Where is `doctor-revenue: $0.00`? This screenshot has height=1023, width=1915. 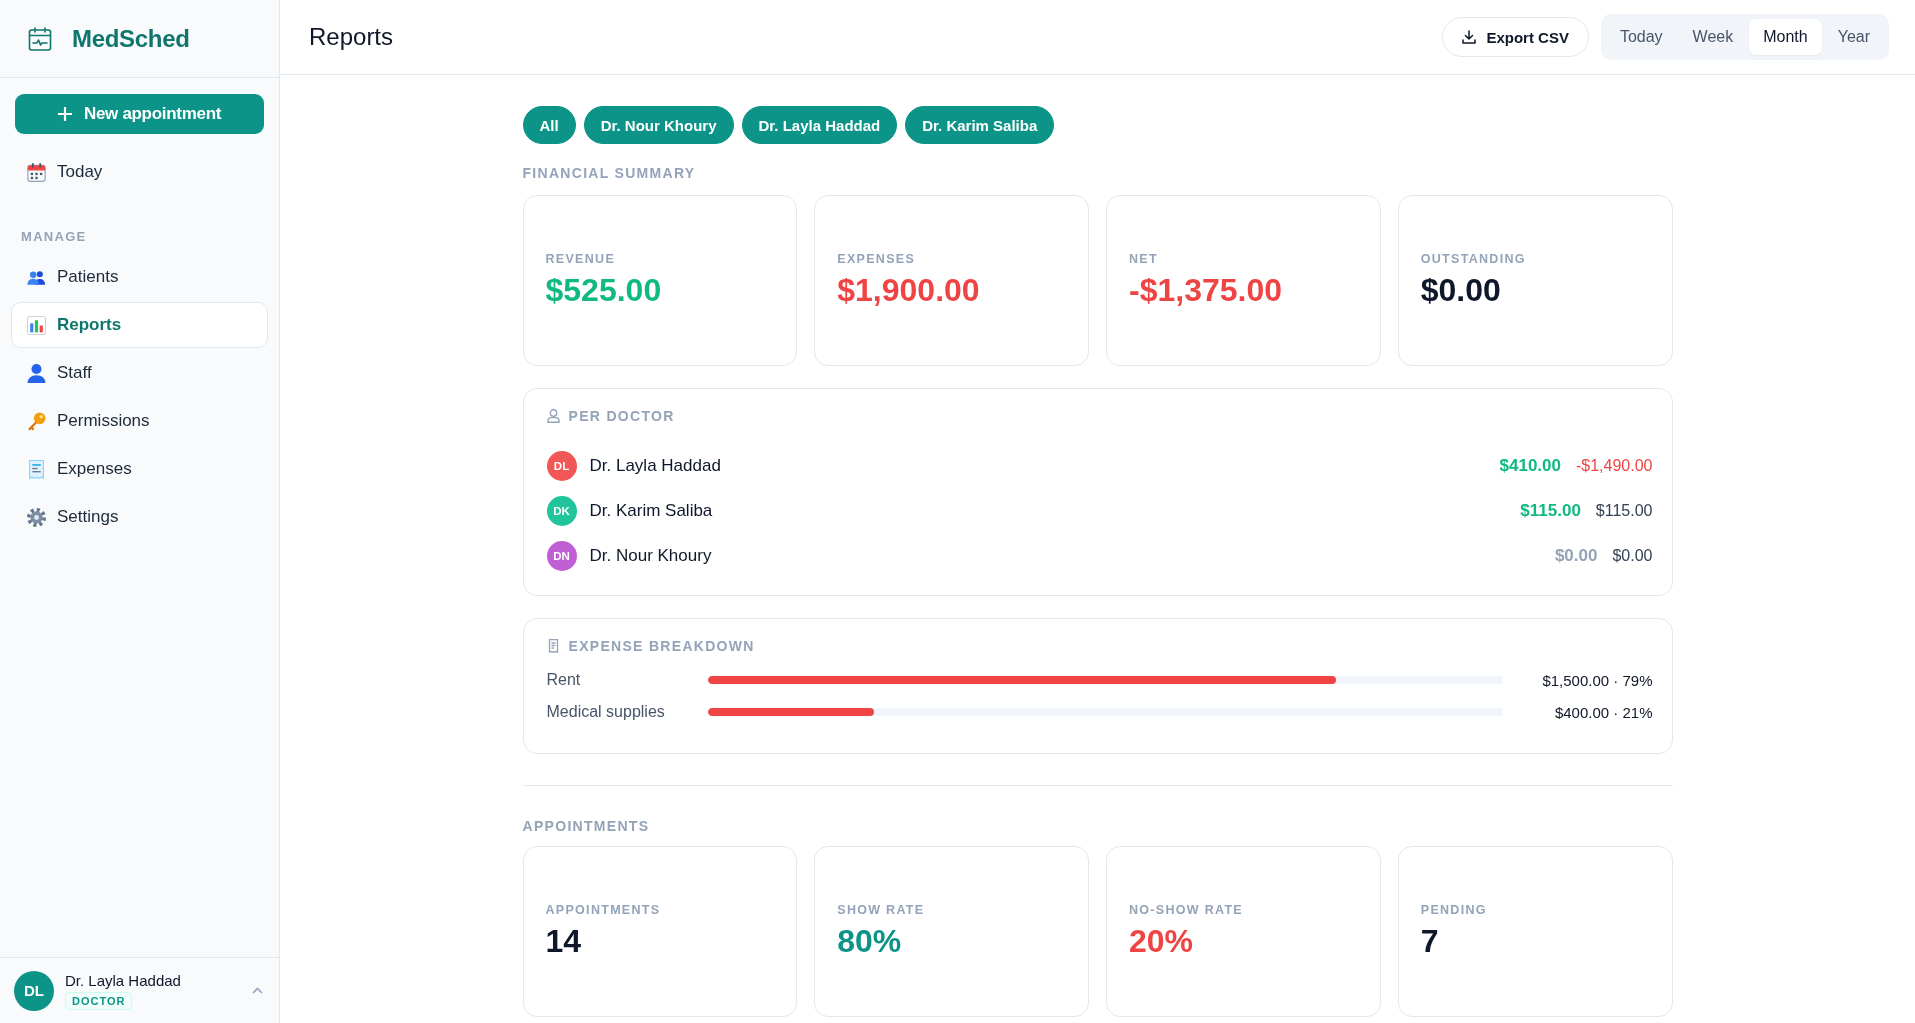
doctor-revenue: $0.00 is located at coordinates (1576, 555).